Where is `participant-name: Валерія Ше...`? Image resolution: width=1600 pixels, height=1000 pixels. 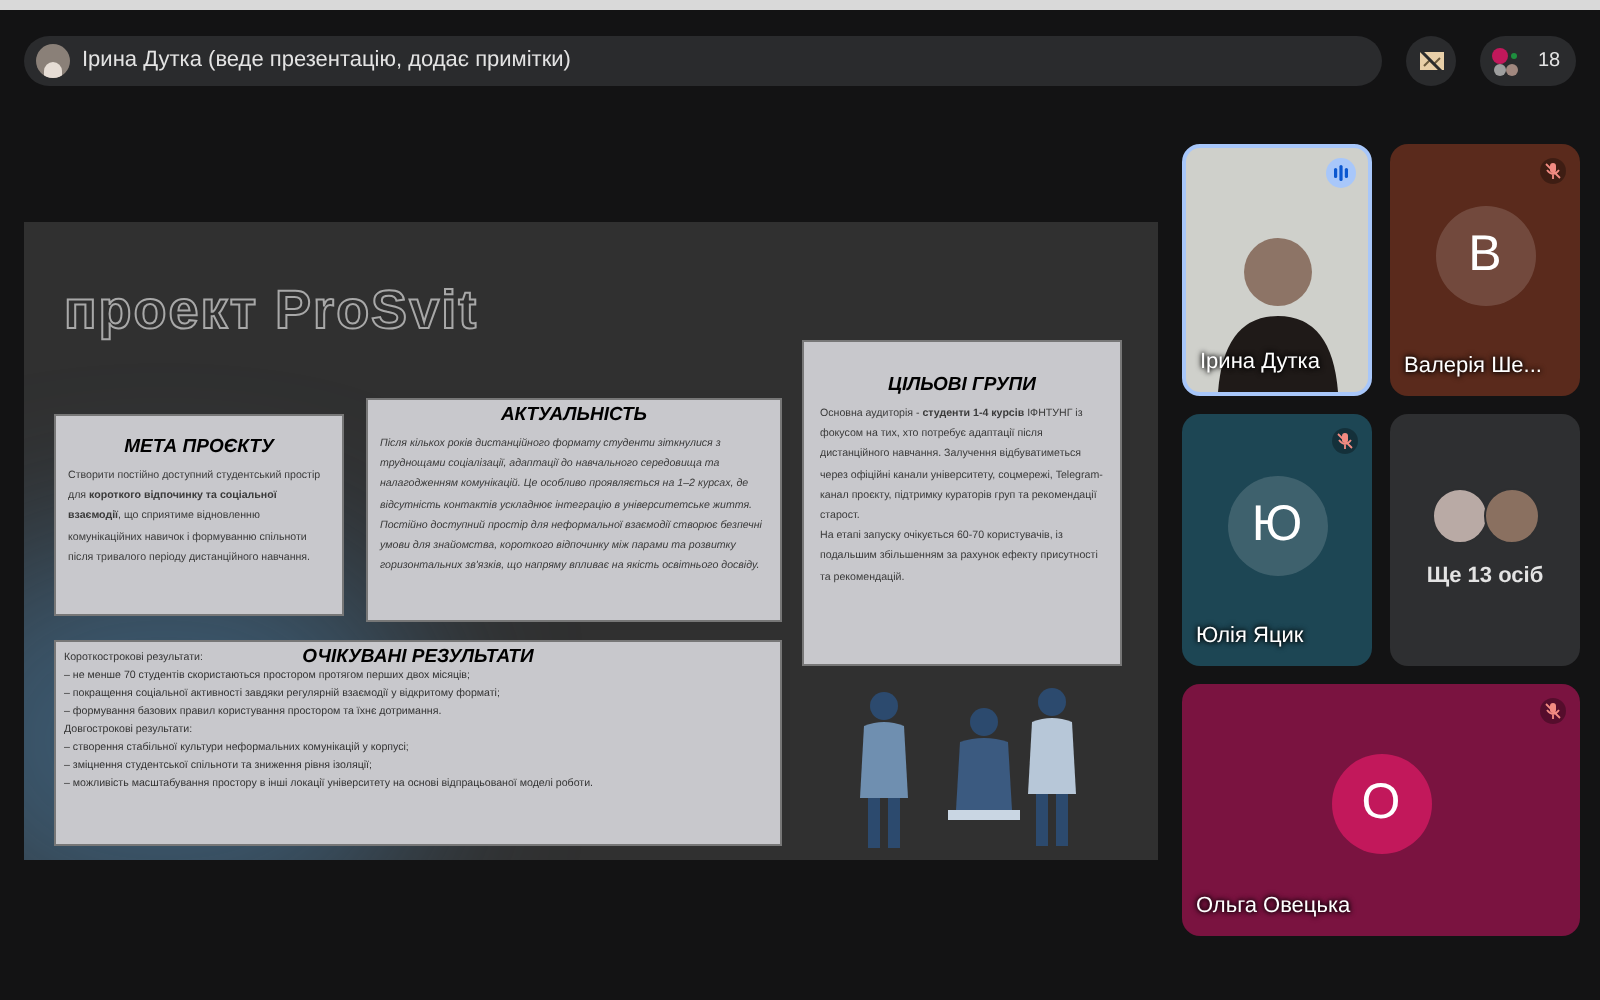 participant-name: Валерія Ше... is located at coordinates (1473, 366).